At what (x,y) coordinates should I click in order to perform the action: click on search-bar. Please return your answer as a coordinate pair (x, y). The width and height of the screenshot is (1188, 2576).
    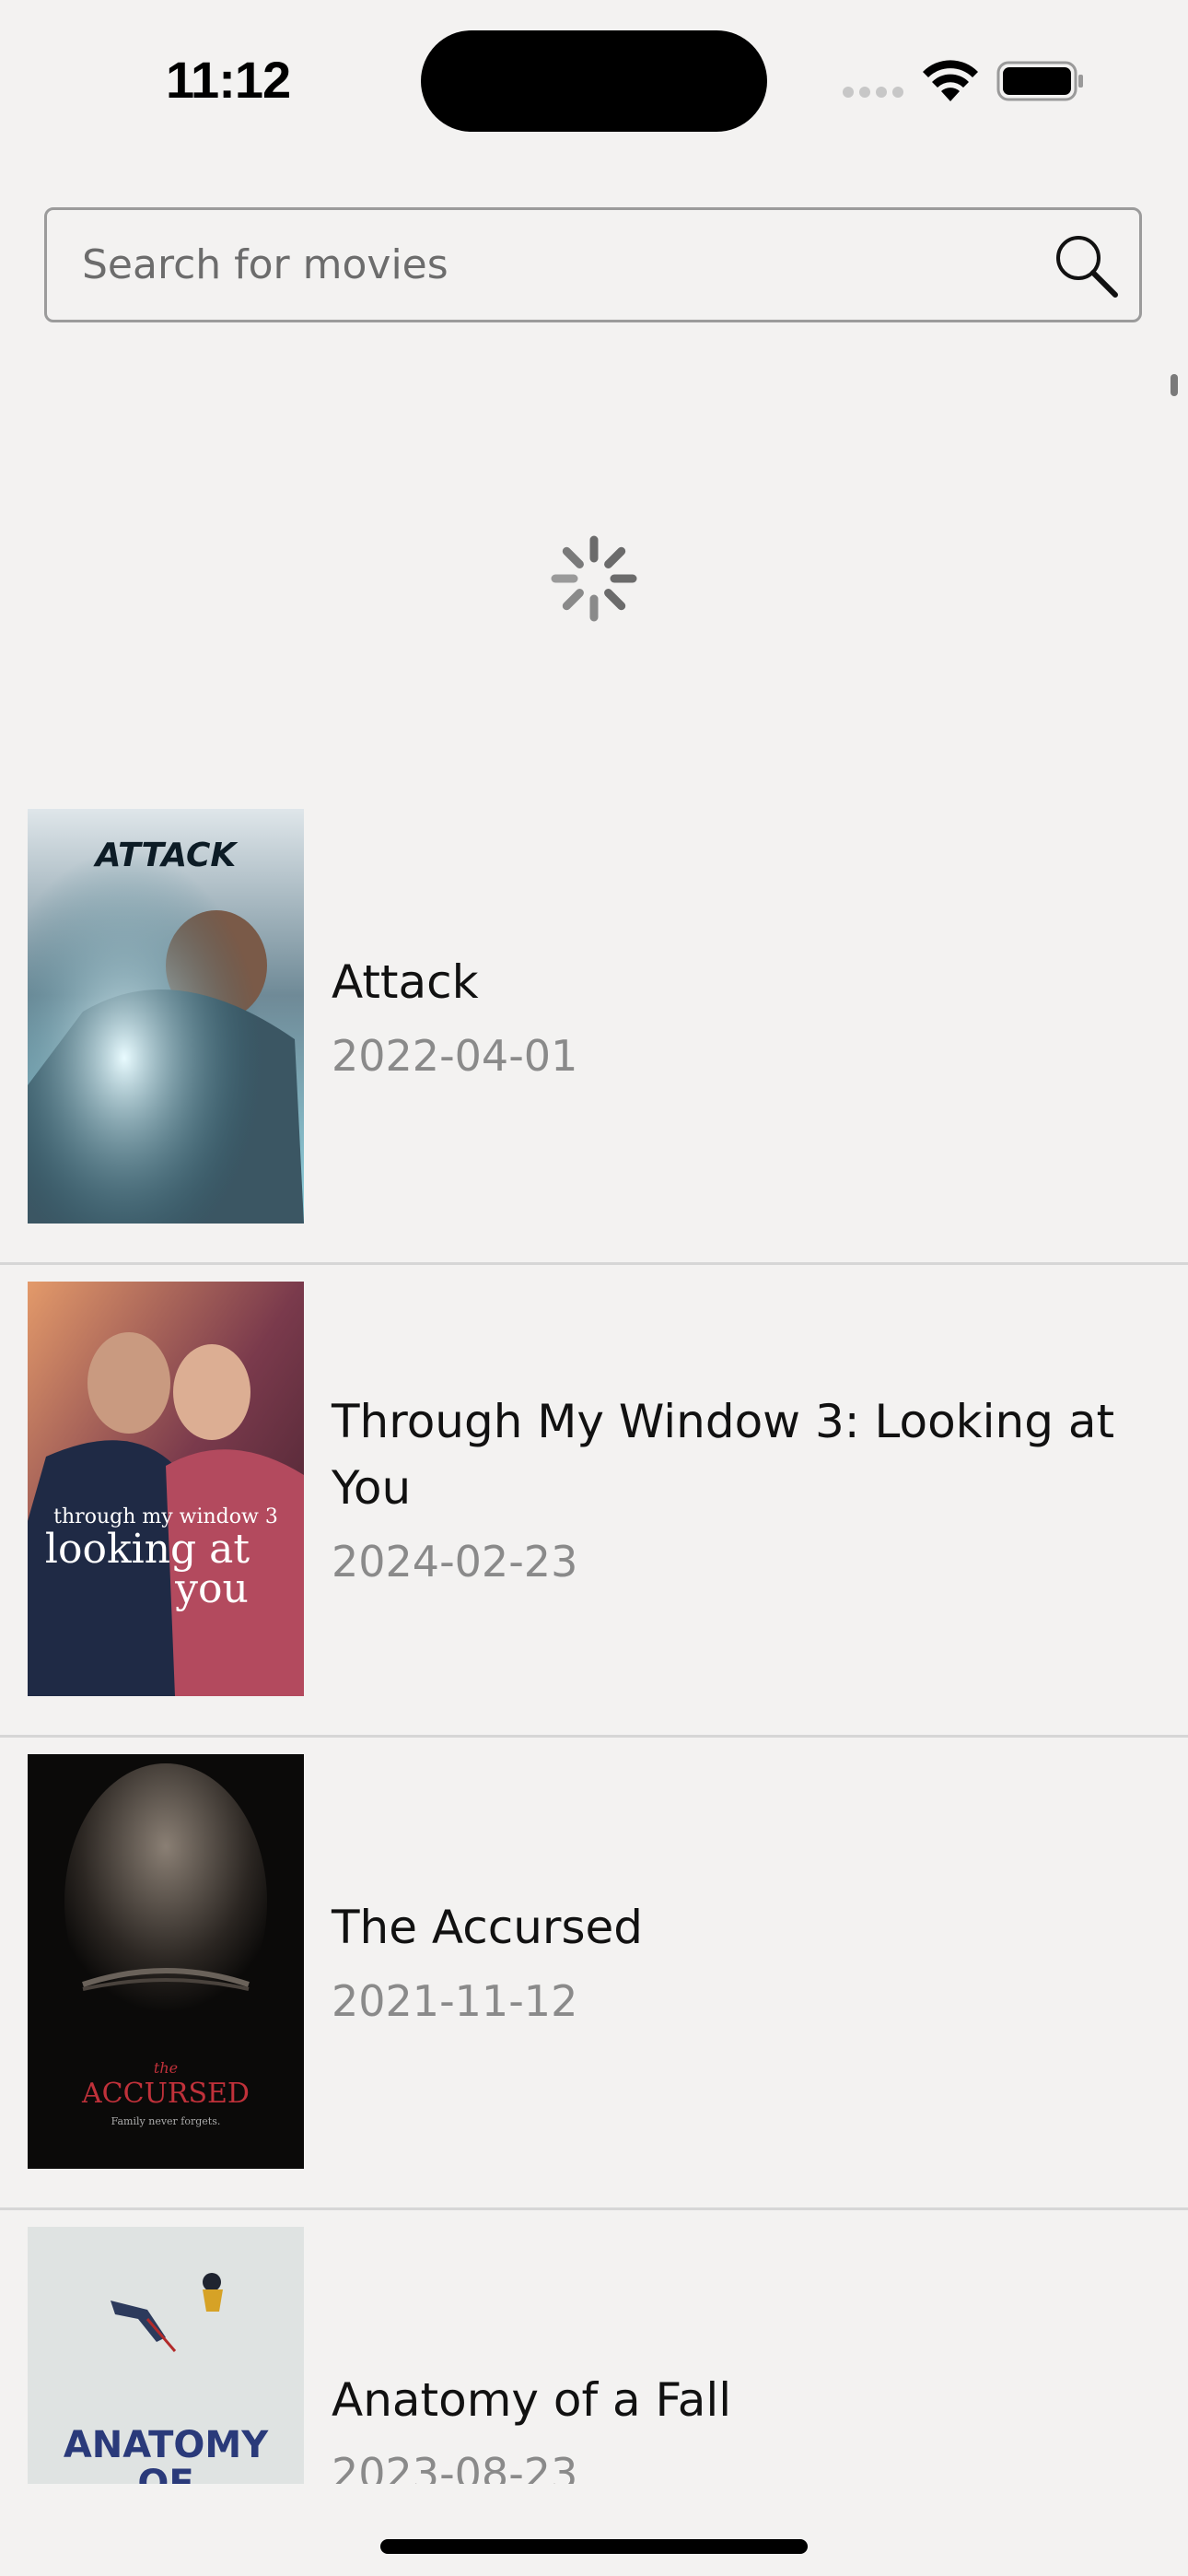
    Looking at the image, I should click on (593, 264).